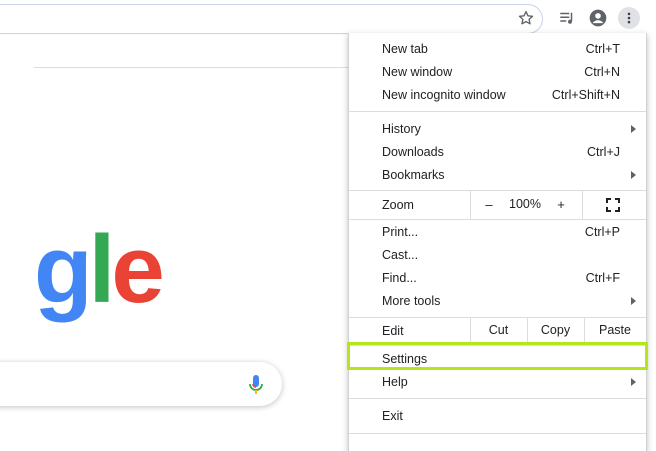 The width and height of the screenshot is (656, 451). I want to click on menu-item-edit: Edit Cut Copy Paste, so click(497, 331).